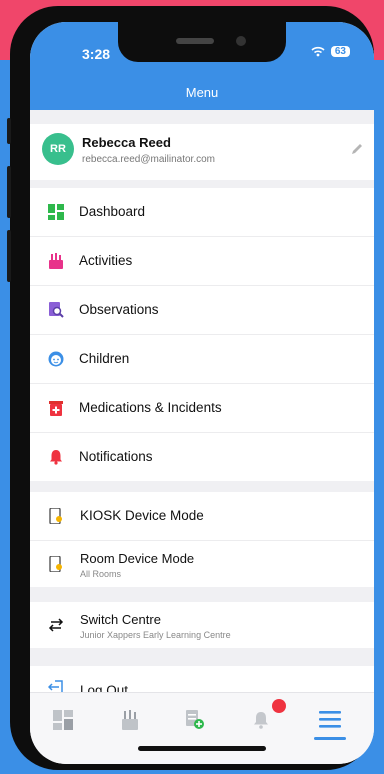 Image resolution: width=384 pixels, height=774 pixels. Describe the element at coordinates (96, 54) in the screenshot. I see `status-time: 3:28` at that location.